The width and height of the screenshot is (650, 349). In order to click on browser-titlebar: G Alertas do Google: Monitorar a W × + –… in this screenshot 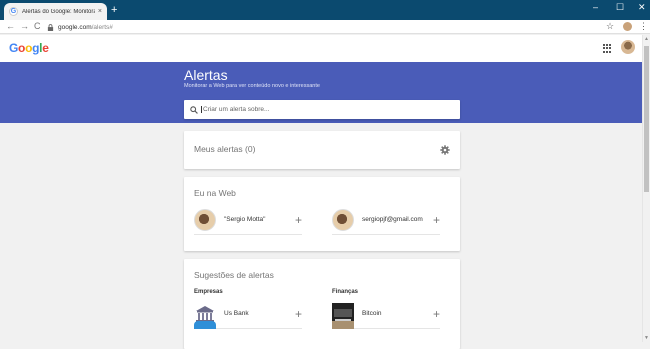, I will do `click(325, 10)`.